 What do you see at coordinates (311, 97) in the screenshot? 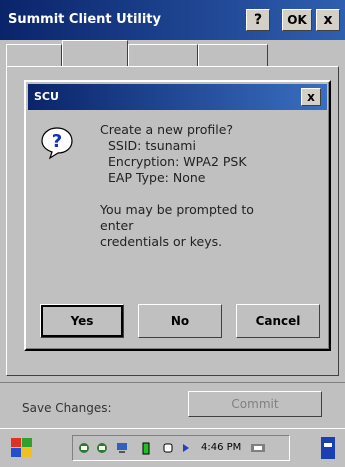
I see `dialog-close-button: x` at bounding box center [311, 97].